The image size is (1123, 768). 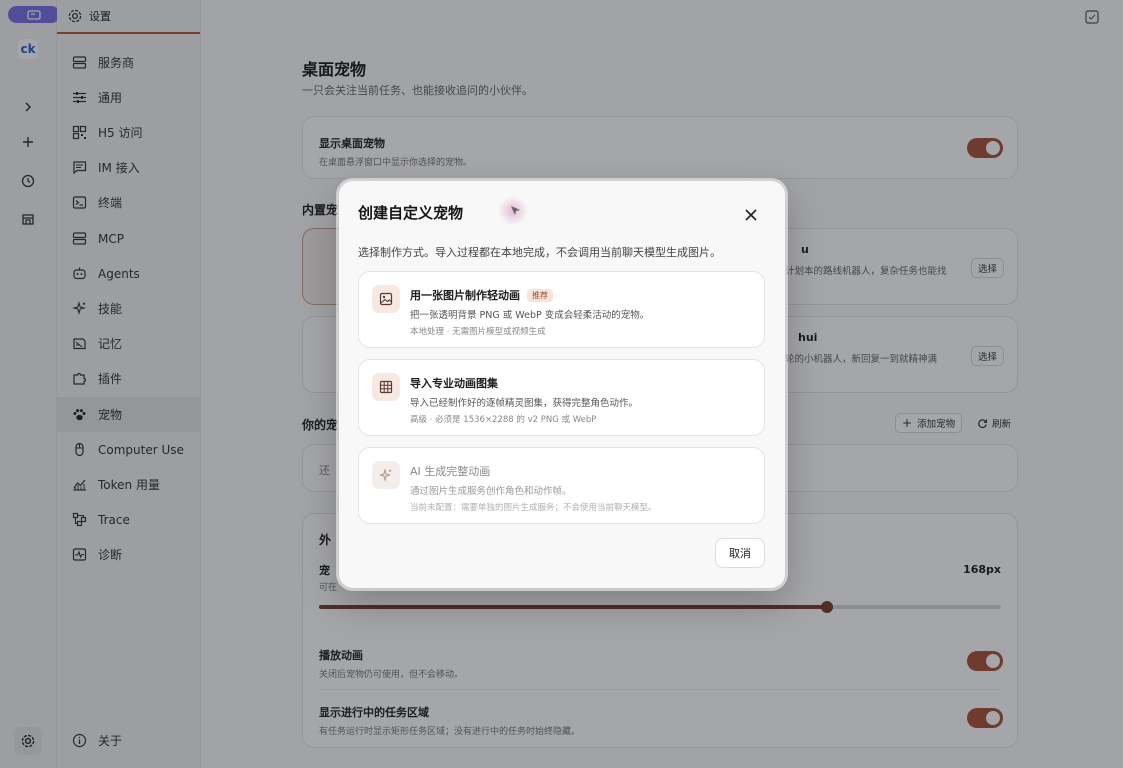 I want to click on option-title: 导入专业动画图集, so click(x=454, y=383).